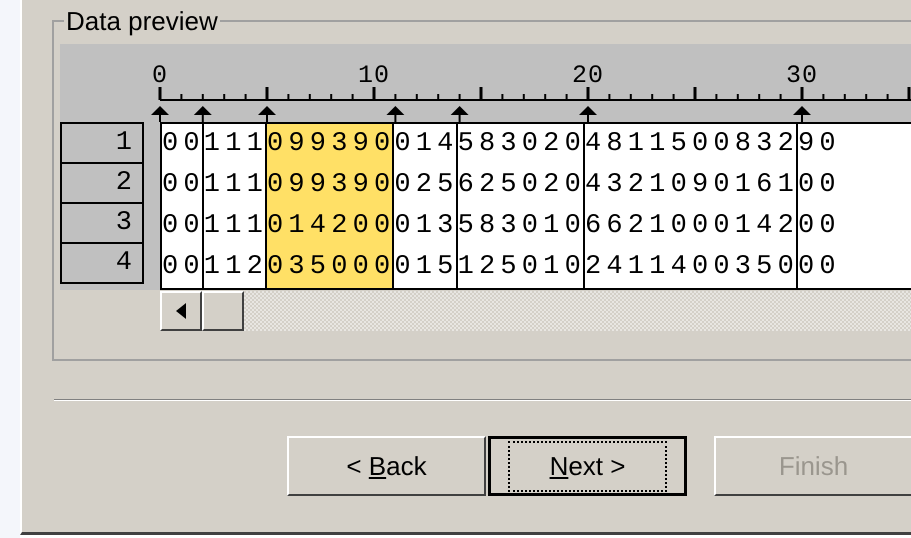 The width and height of the screenshot is (911, 538). I want to click on preview-cell: 014200, so click(329, 226).